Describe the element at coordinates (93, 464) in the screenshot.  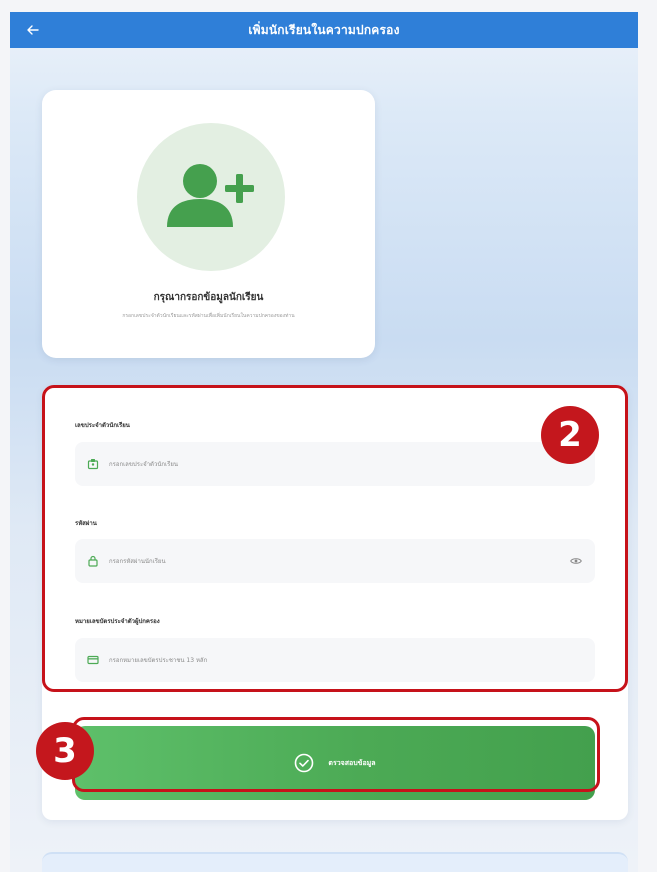
I see `badge-icon` at that location.